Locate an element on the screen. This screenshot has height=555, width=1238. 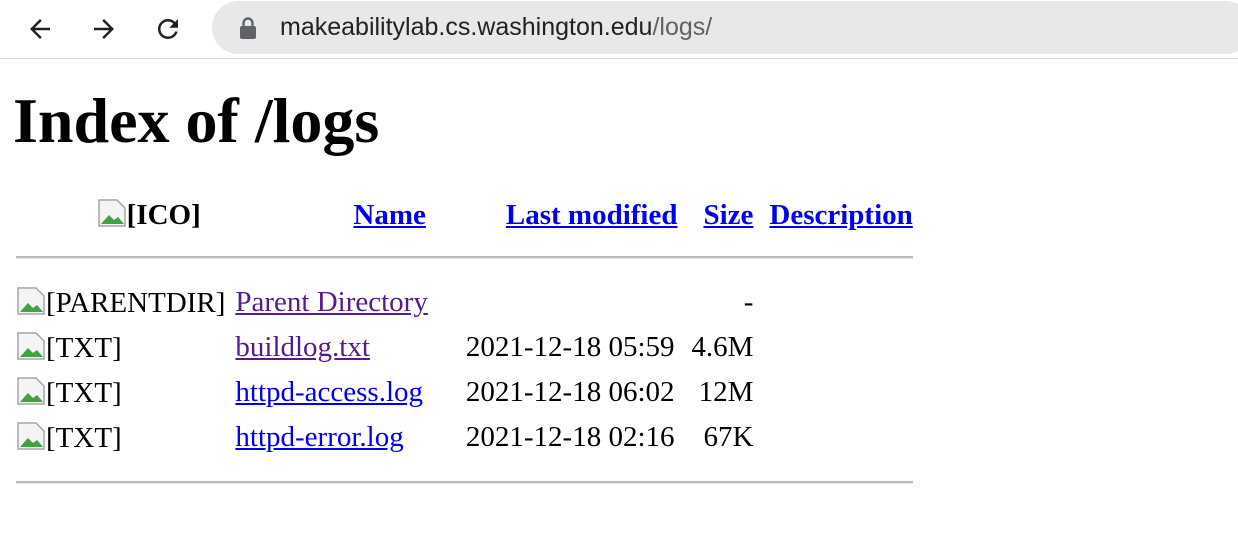
broken-image-icon is located at coordinates (112, 212).